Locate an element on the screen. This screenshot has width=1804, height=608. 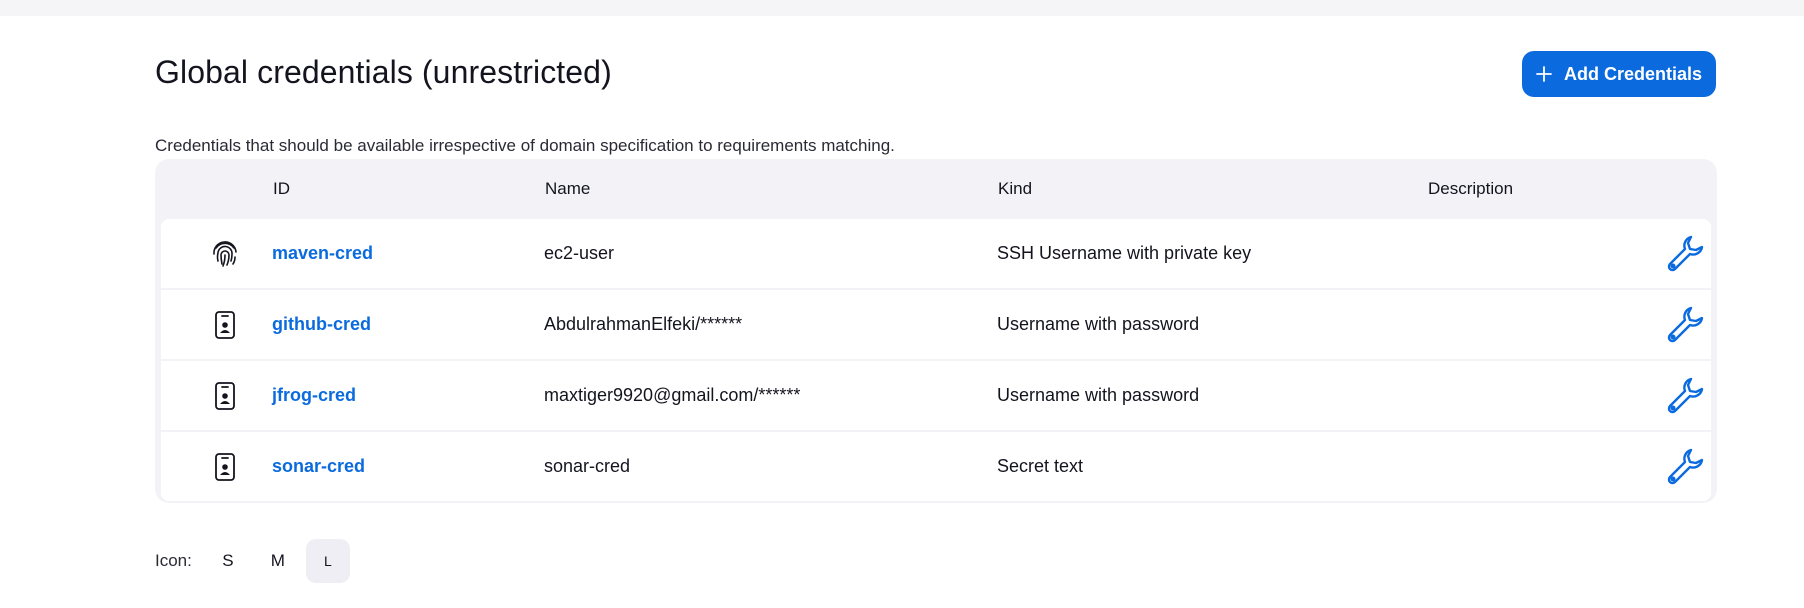
icon-size-label: Icon: is located at coordinates (173, 560).